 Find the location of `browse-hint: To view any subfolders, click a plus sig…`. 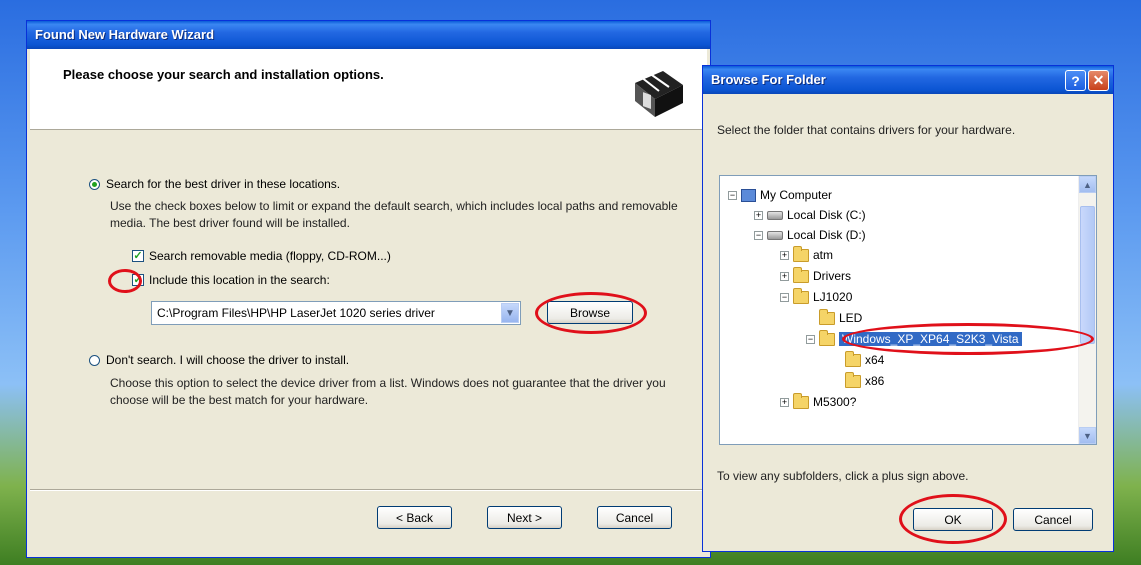

browse-hint: To view any subfolders, click a plus sig… is located at coordinates (843, 476).